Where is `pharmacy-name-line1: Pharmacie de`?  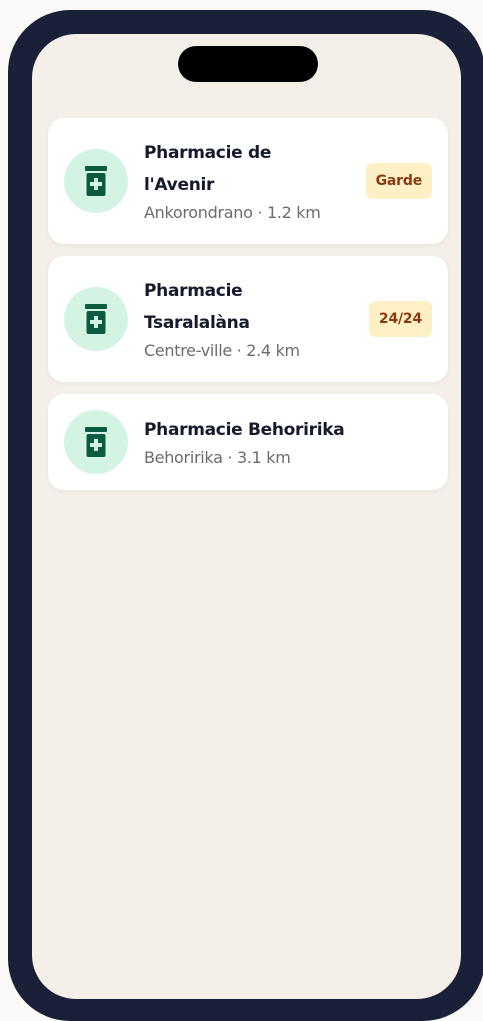
pharmacy-name-line1: Pharmacie de is located at coordinates (208, 153).